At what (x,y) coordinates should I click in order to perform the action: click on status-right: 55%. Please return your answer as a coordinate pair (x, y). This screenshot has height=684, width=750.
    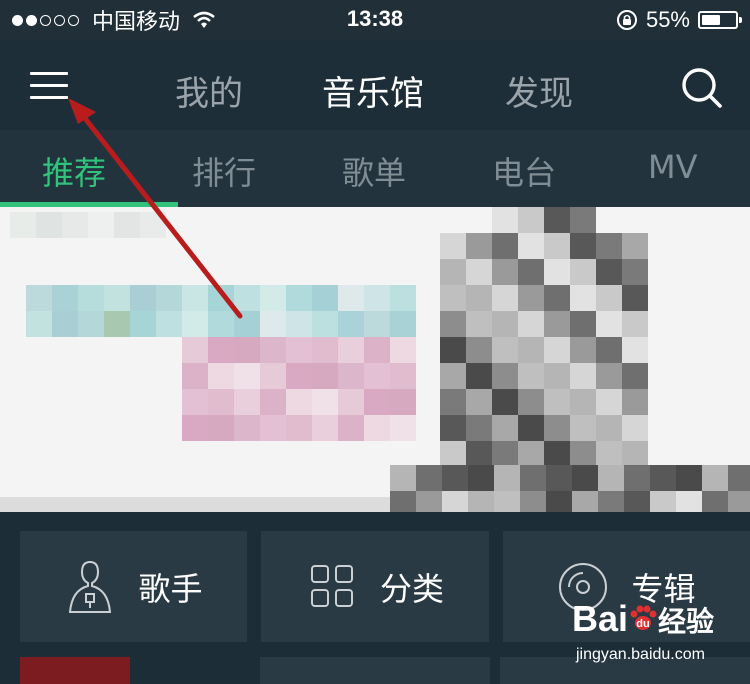
    Looking at the image, I should click on (679, 19).